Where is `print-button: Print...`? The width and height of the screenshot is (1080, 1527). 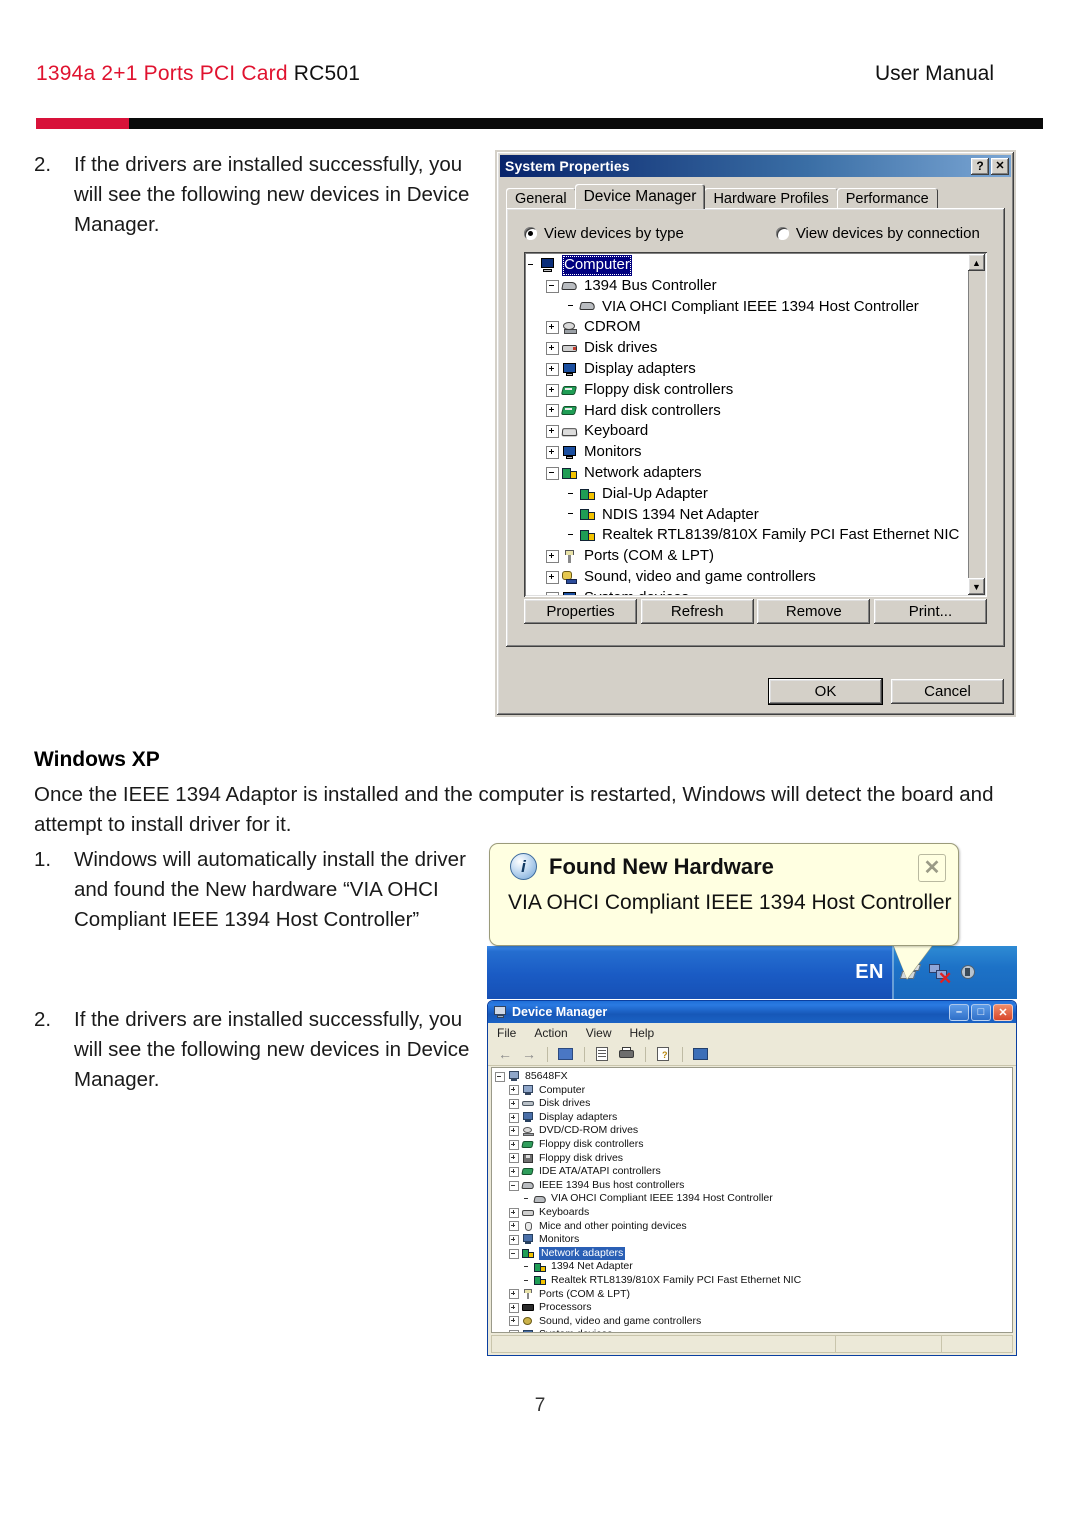 print-button: Print... is located at coordinates (930, 611).